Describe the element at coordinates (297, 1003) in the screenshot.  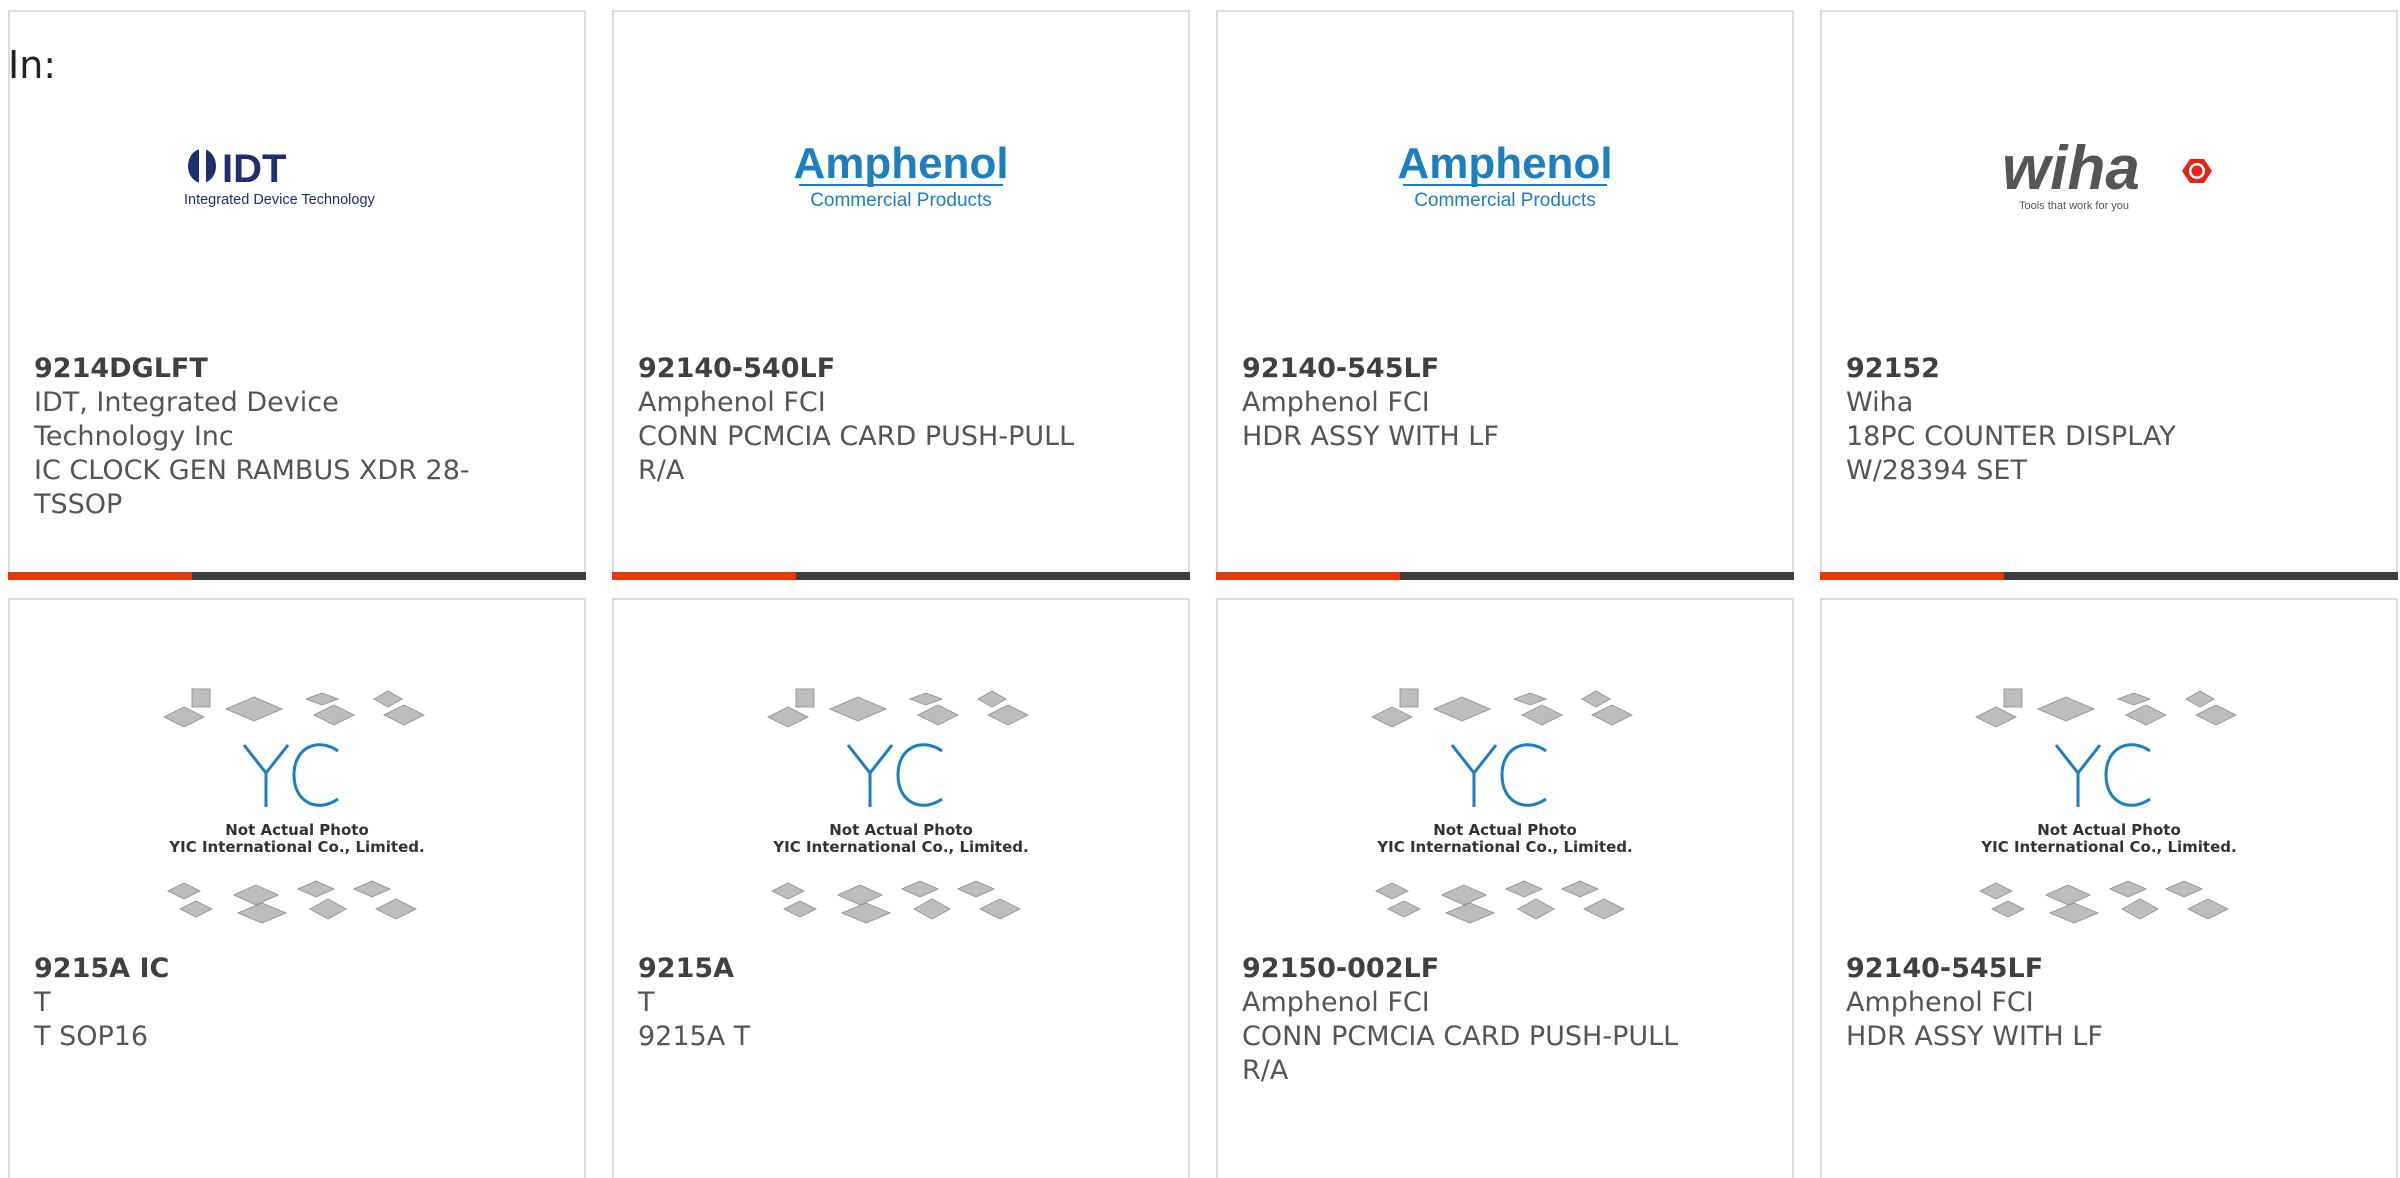
I see `product-info: 9215A IC T T SOP16` at that location.